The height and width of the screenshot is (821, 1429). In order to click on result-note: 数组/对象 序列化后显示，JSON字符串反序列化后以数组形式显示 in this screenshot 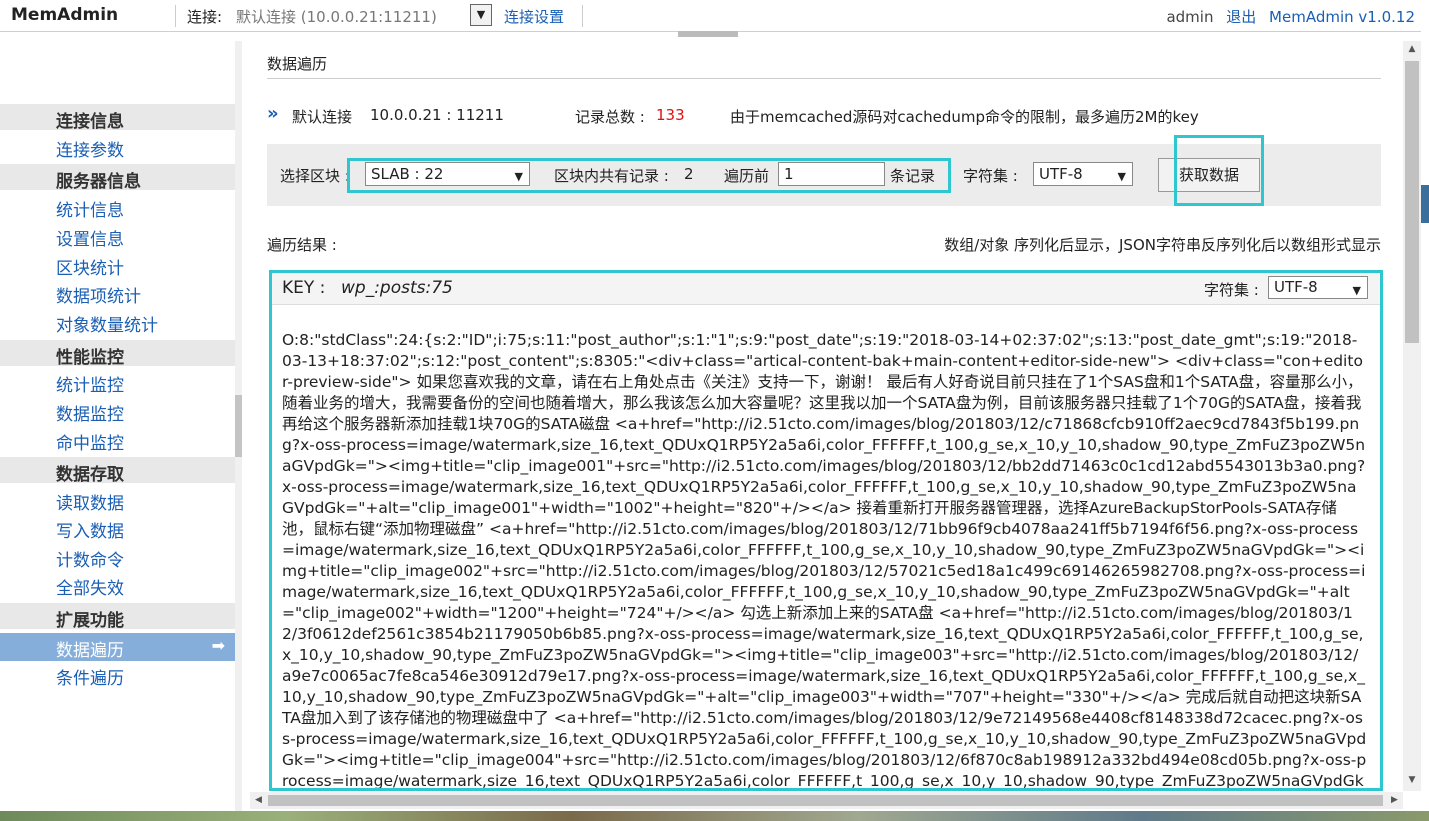, I will do `click(1162, 245)`.